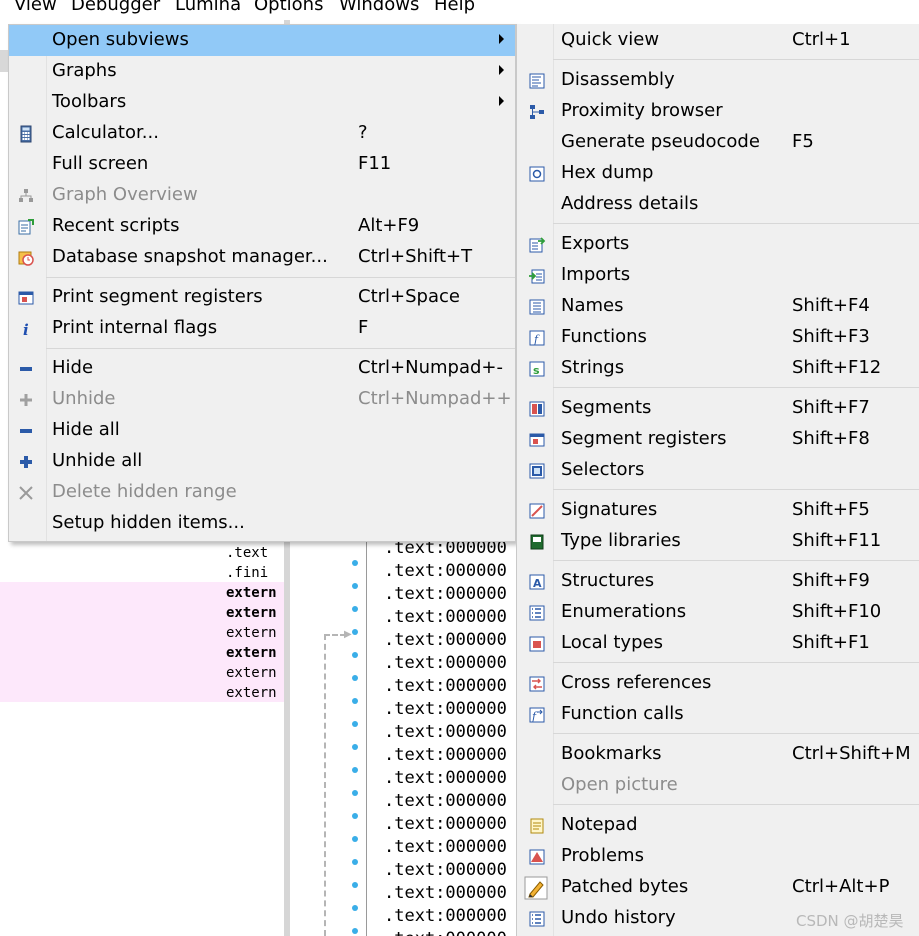  Describe the element at coordinates (415, 256) in the screenshot. I see `menu-item-shortcut: Ctrl+Shift+T` at that location.